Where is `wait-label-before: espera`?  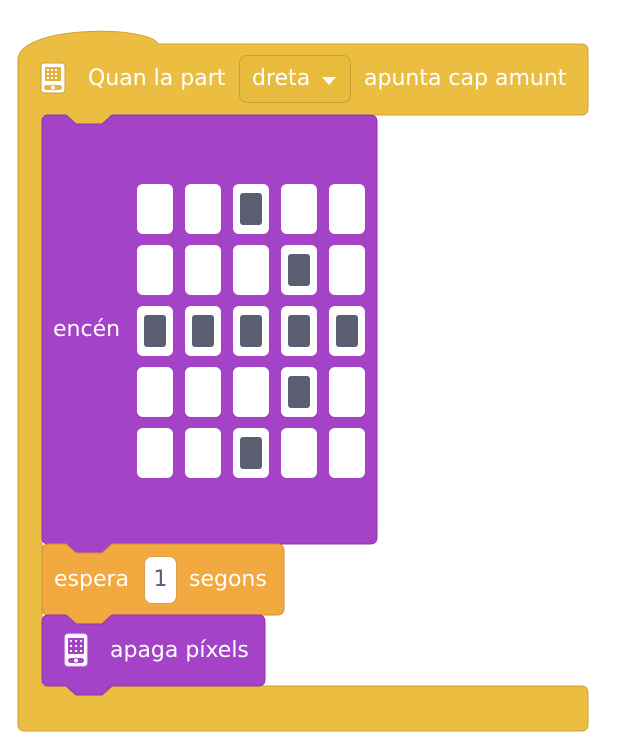
wait-label-before: espera is located at coordinates (92, 579).